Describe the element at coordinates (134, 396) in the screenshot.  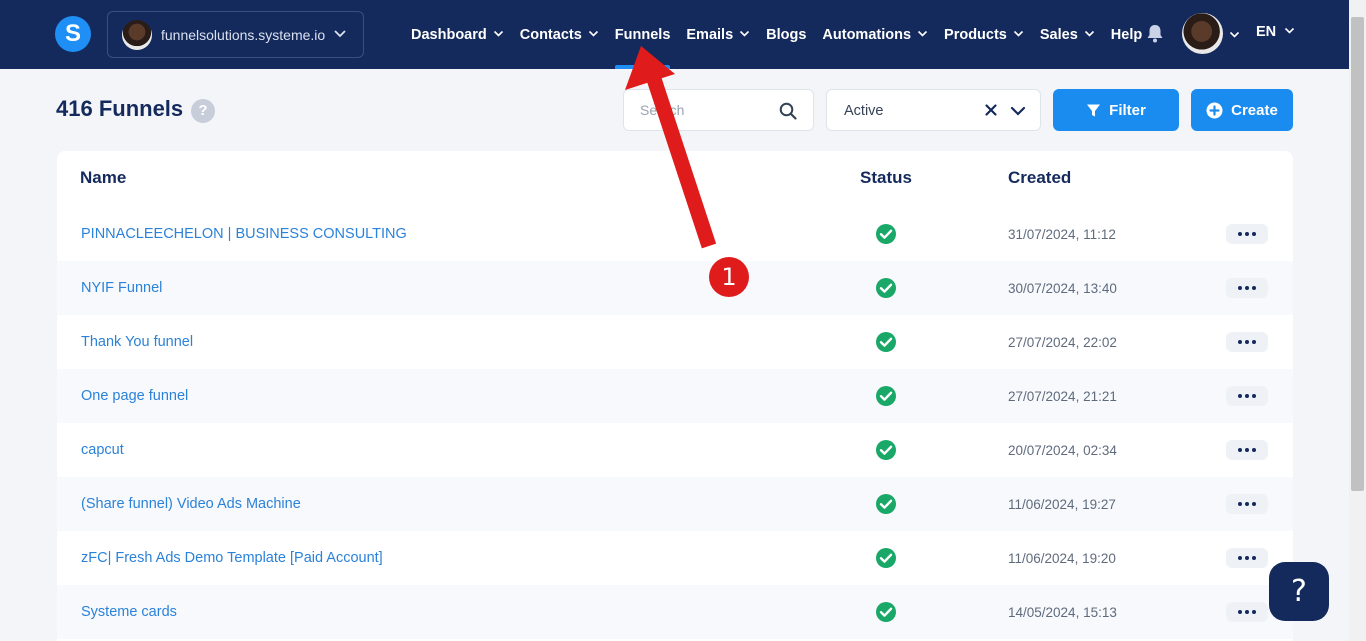
I see `funnel-name-link: One page funnel` at that location.